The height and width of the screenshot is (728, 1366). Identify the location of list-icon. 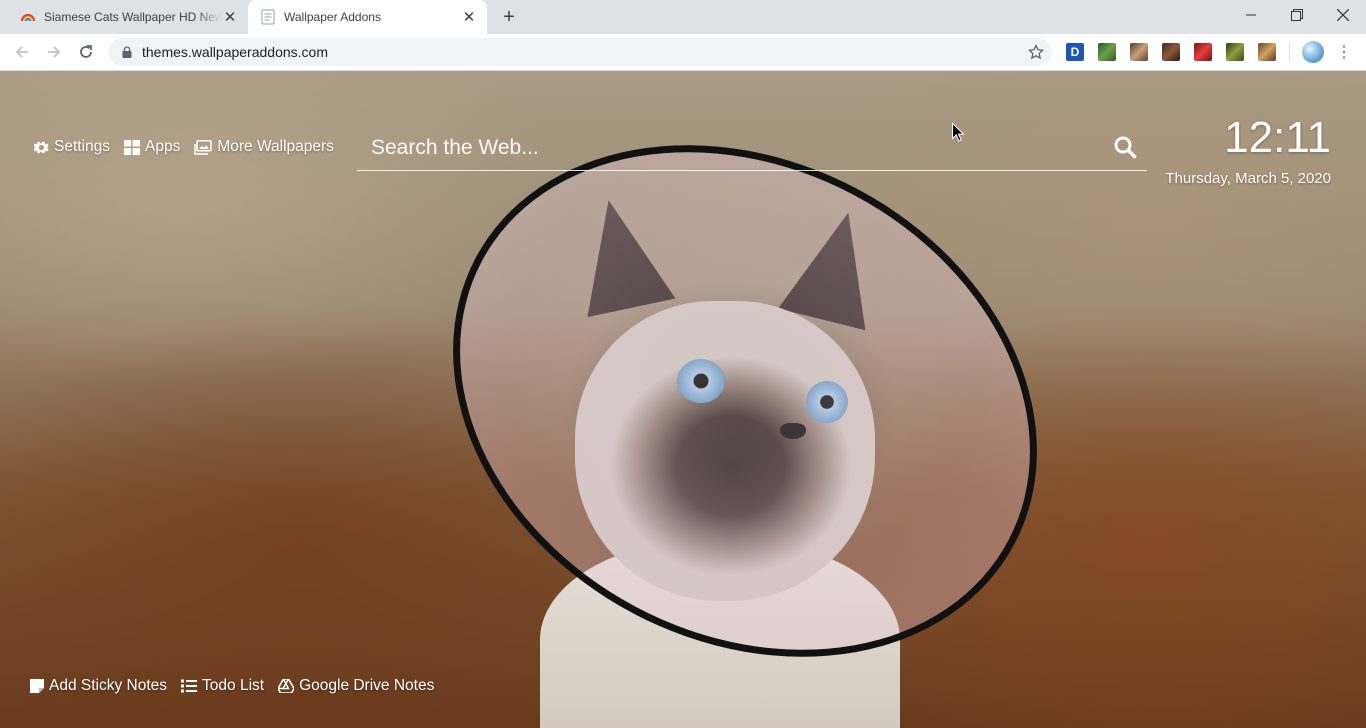
(189, 686).